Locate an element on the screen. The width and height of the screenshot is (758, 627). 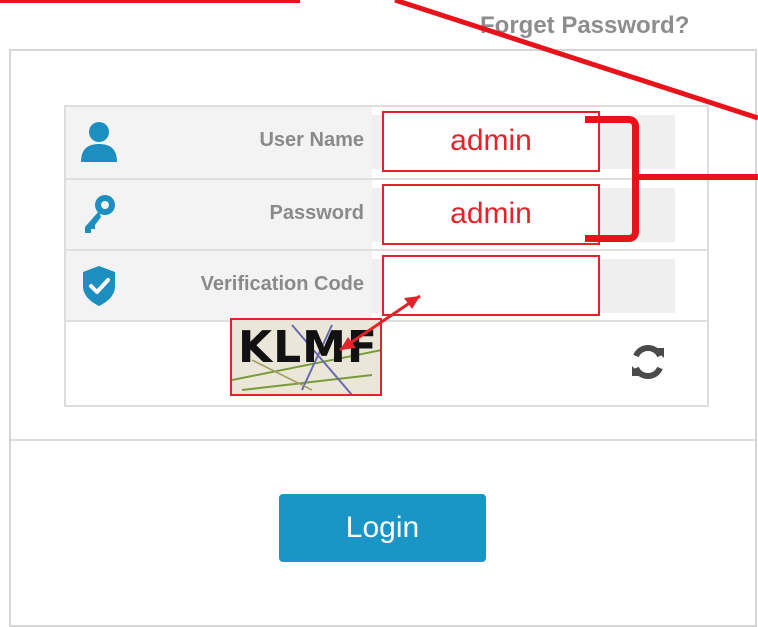
key-icon is located at coordinates (100, 214).